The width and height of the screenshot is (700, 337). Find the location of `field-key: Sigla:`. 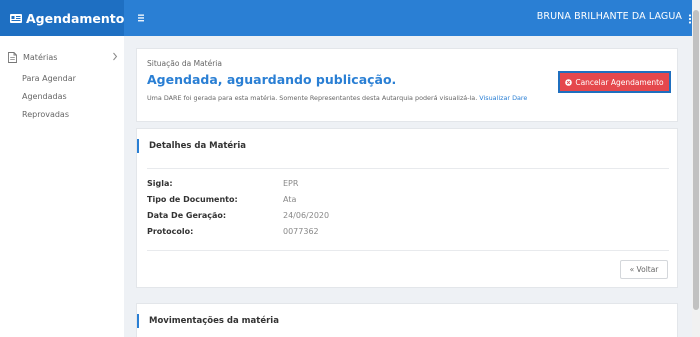

field-key: Sigla: is located at coordinates (160, 183).